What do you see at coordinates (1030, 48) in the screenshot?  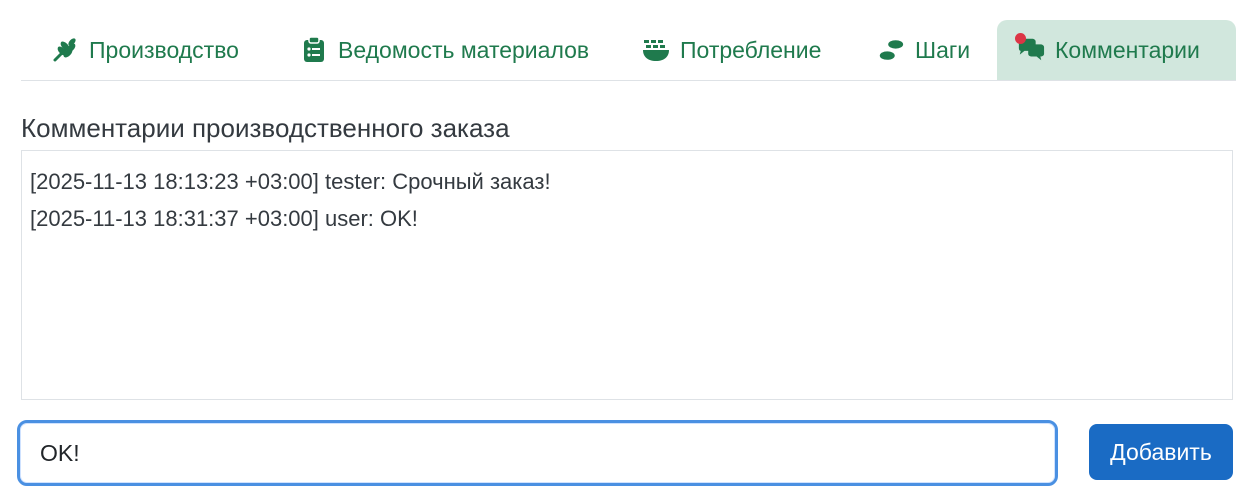 I see `comments-icon` at bounding box center [1030, 48].